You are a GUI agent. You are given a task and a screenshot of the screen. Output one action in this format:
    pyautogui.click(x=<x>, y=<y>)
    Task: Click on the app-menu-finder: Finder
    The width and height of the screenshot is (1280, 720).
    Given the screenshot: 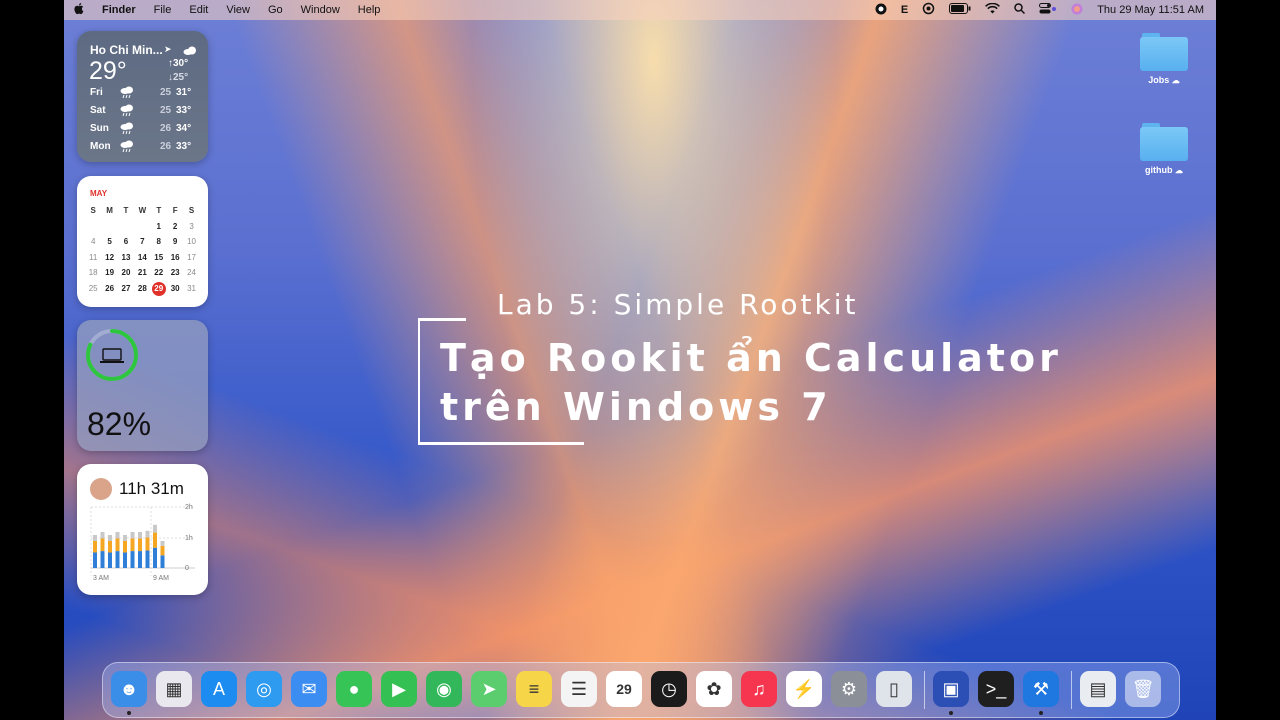 What is the action you would take?
    pyautogui.click(x=119, y=10)
    